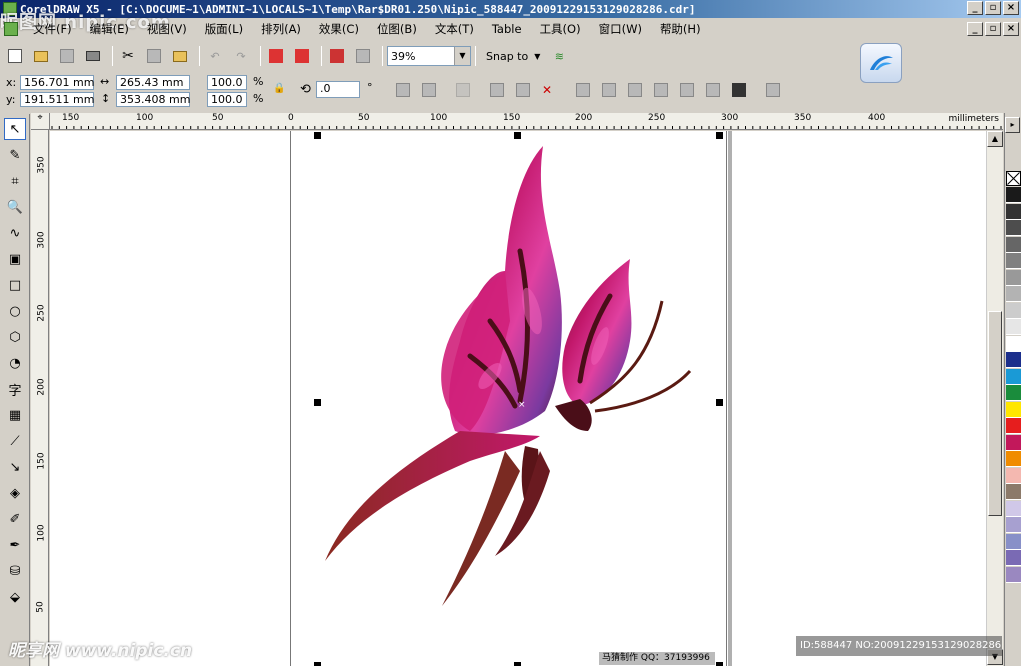 The height and width of the screenshot is (666, 1021). I want to click on maximize-button: ▫, so click(993, 8).